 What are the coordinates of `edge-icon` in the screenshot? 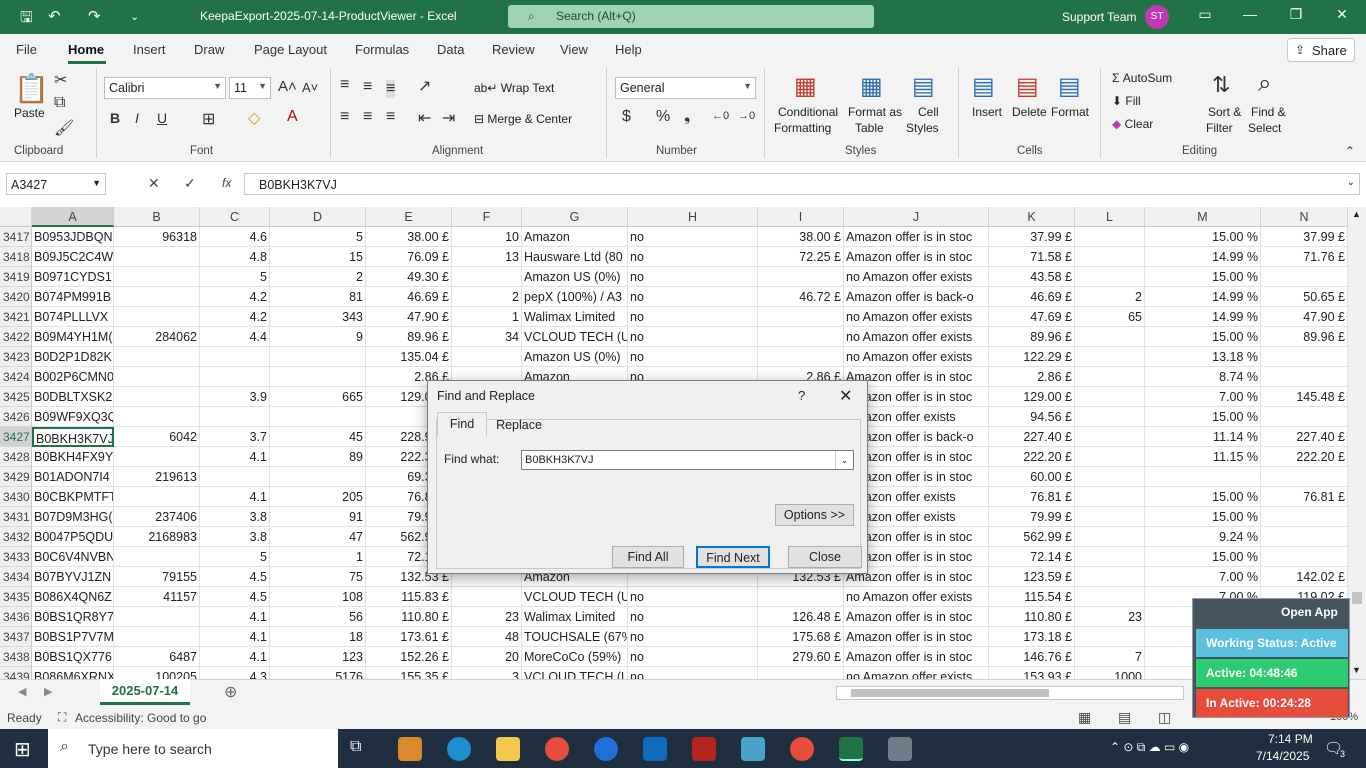 It's located at (459, 749).